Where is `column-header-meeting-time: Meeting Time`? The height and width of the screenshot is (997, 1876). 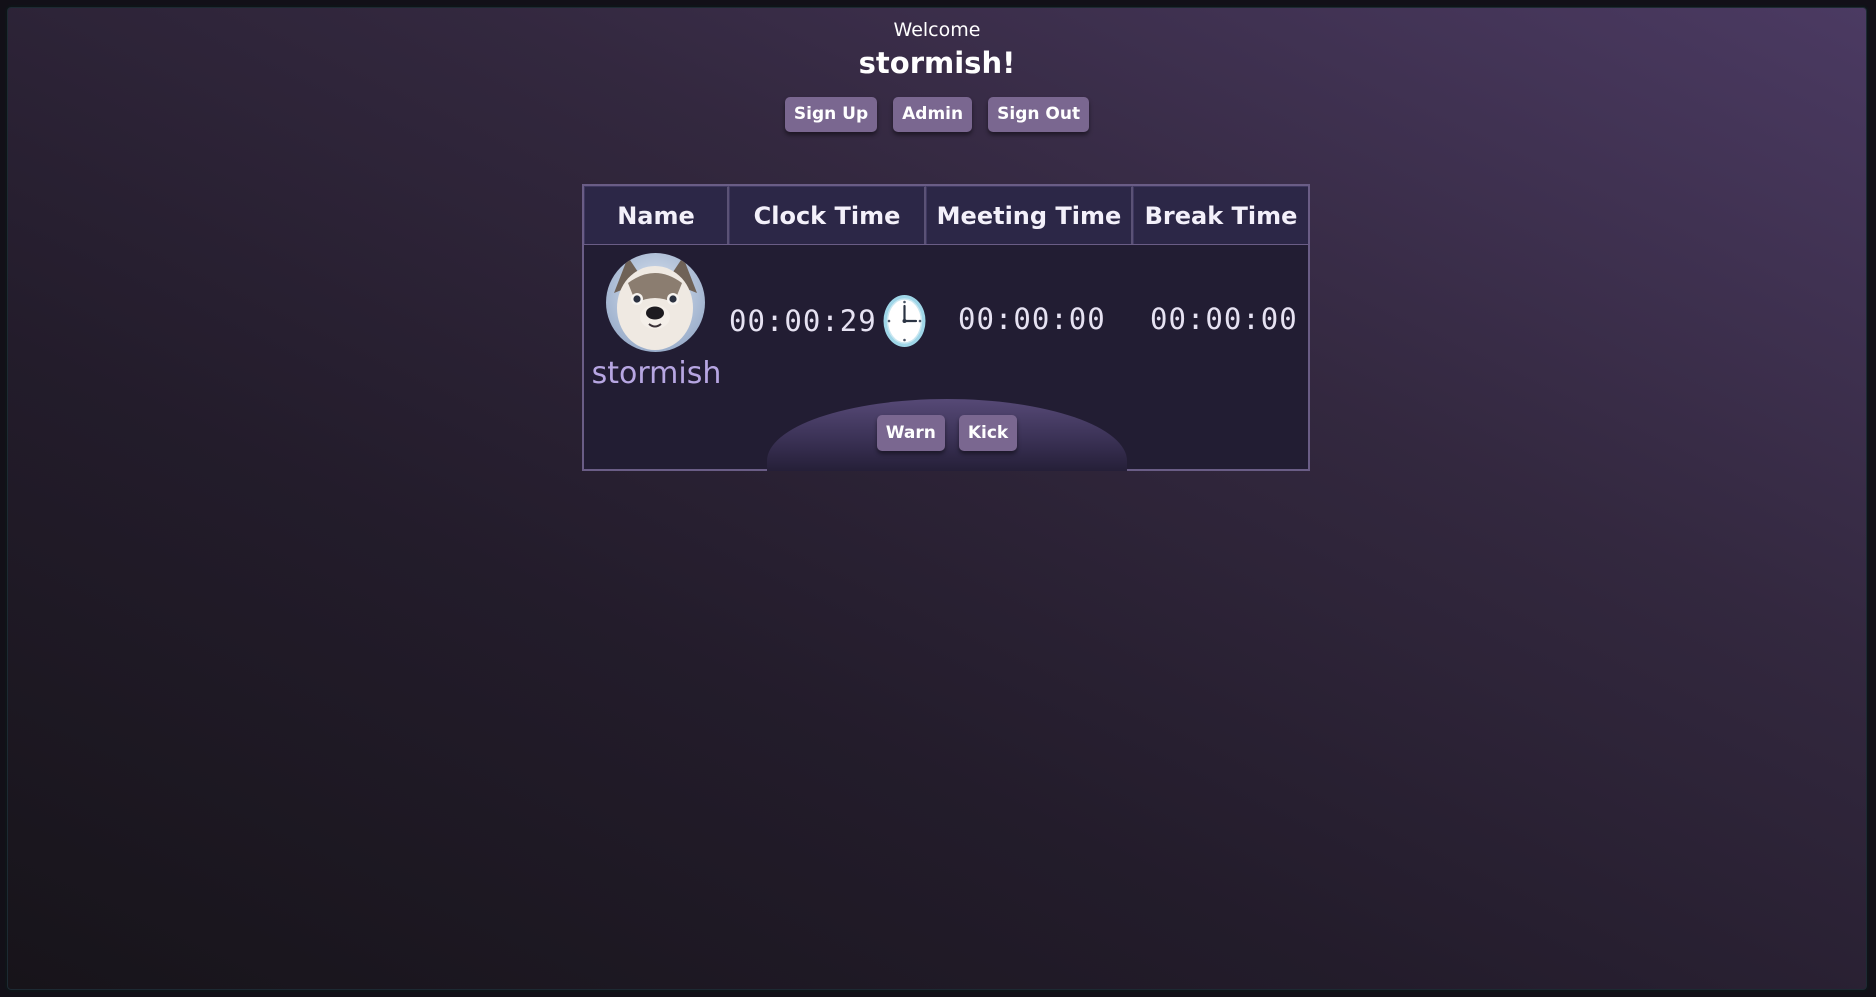 column-header-meeting-time: Meeting Time is located at coordinates (1029, 215).